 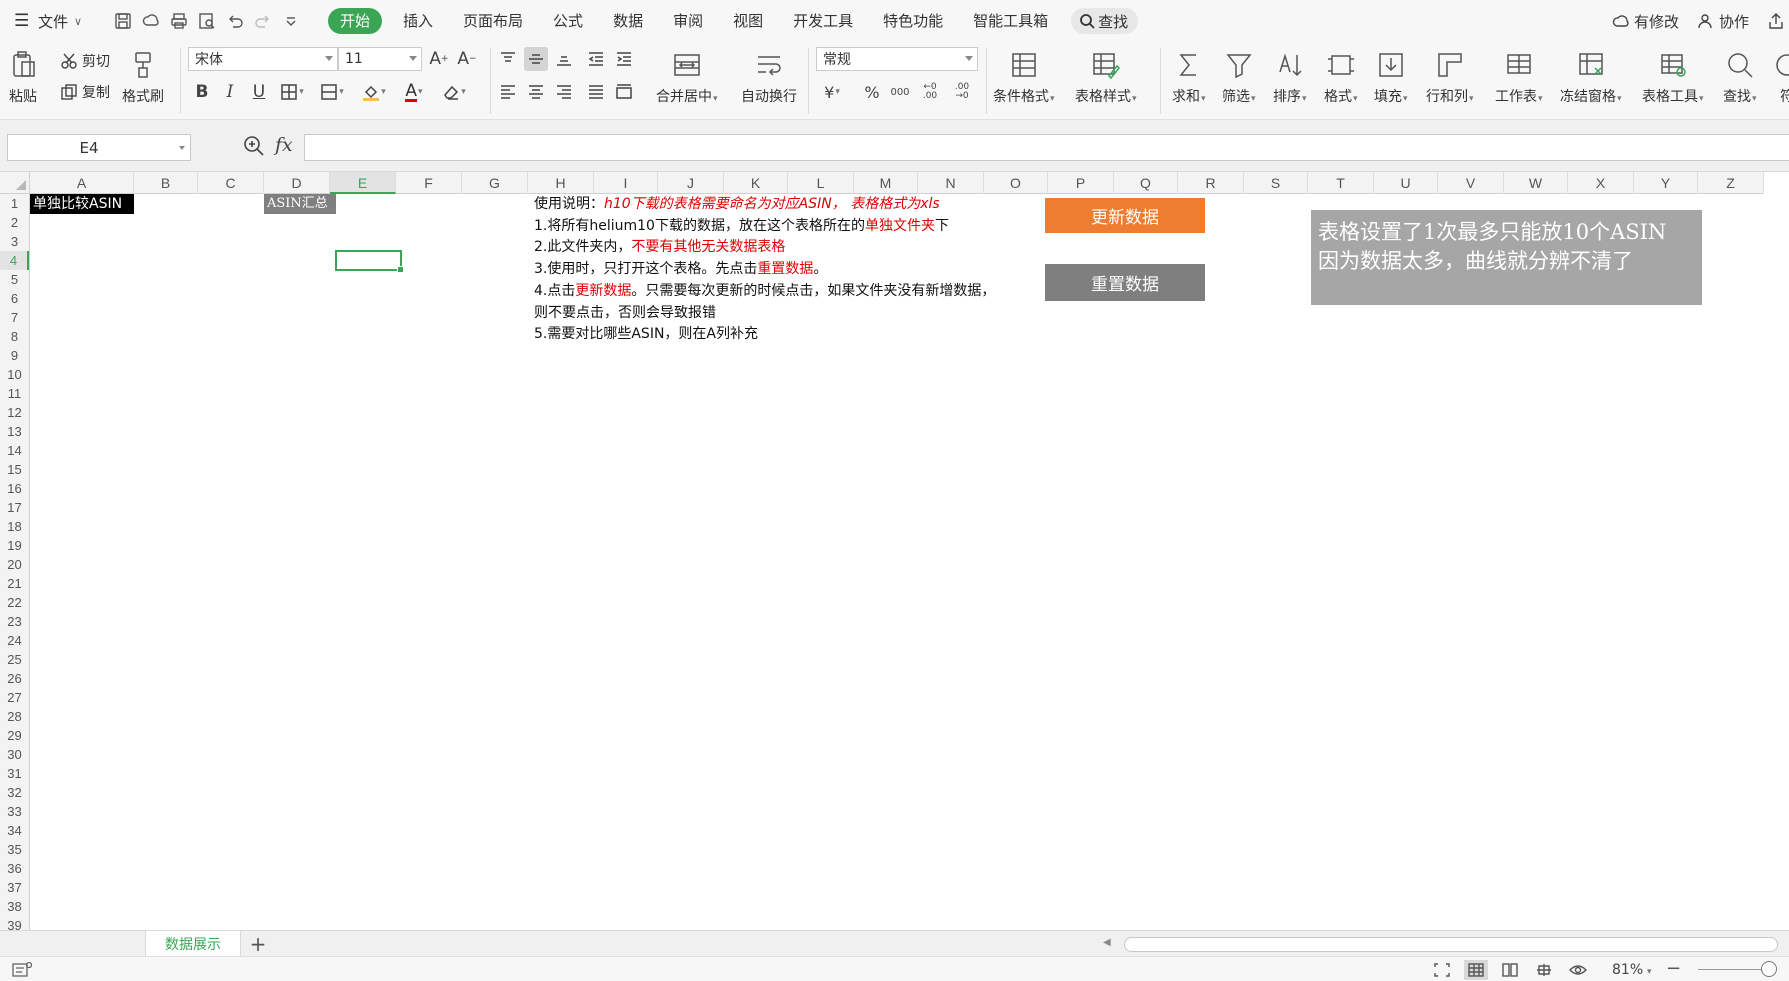 I want to click on row-header-19: 19, so click(x=14, y=545).